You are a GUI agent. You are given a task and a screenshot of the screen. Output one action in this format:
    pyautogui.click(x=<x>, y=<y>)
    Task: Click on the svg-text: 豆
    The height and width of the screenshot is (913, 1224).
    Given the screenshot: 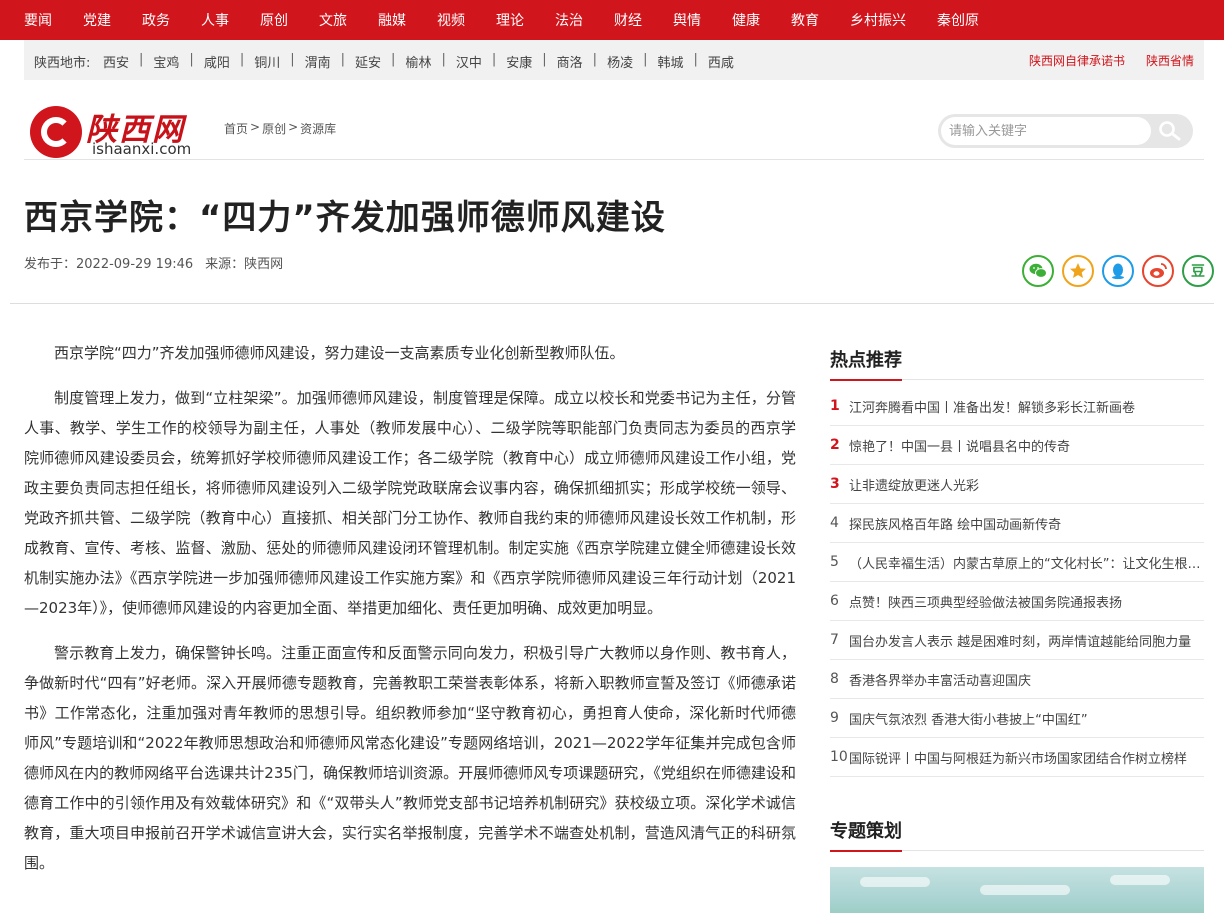 What is the action you would take?
    pyautogui.click(x=1198, y=272)
    